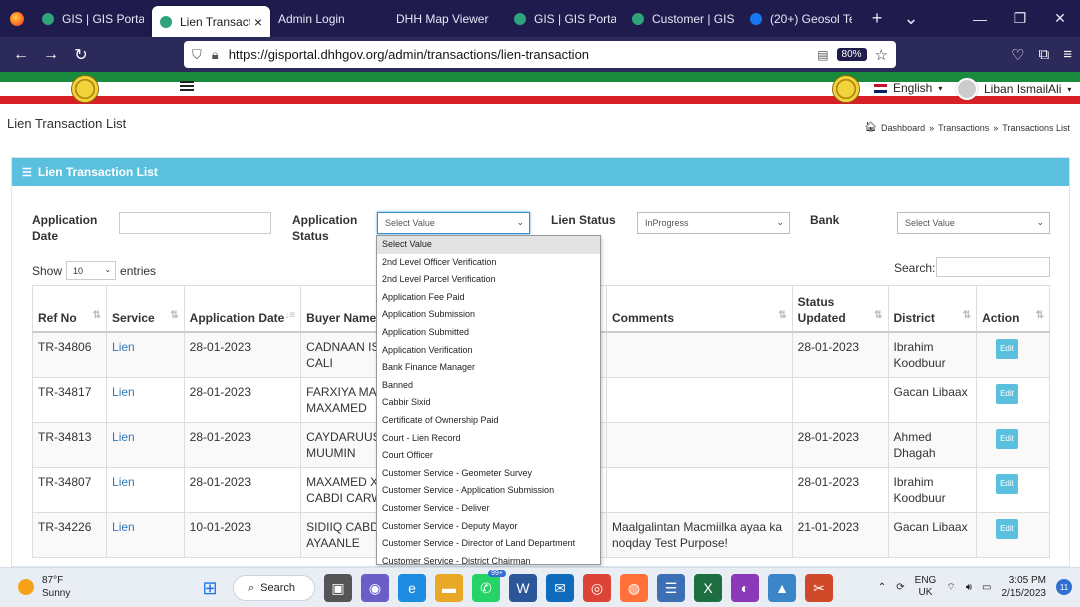 Image resolution: width=1080 pixels, height=607 pixels. I want to click on dropdown-option: Application Verification, so click(488, 351).